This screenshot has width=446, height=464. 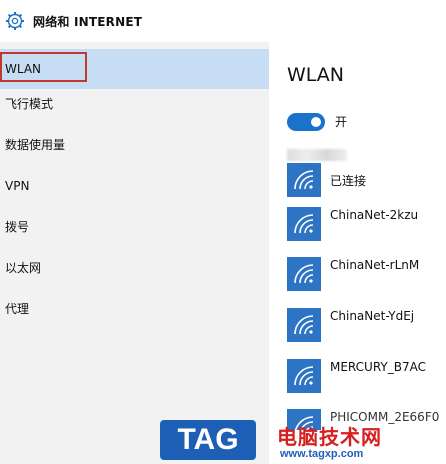 I want to click on section-title: WLAN, so click(x=316, y=75).